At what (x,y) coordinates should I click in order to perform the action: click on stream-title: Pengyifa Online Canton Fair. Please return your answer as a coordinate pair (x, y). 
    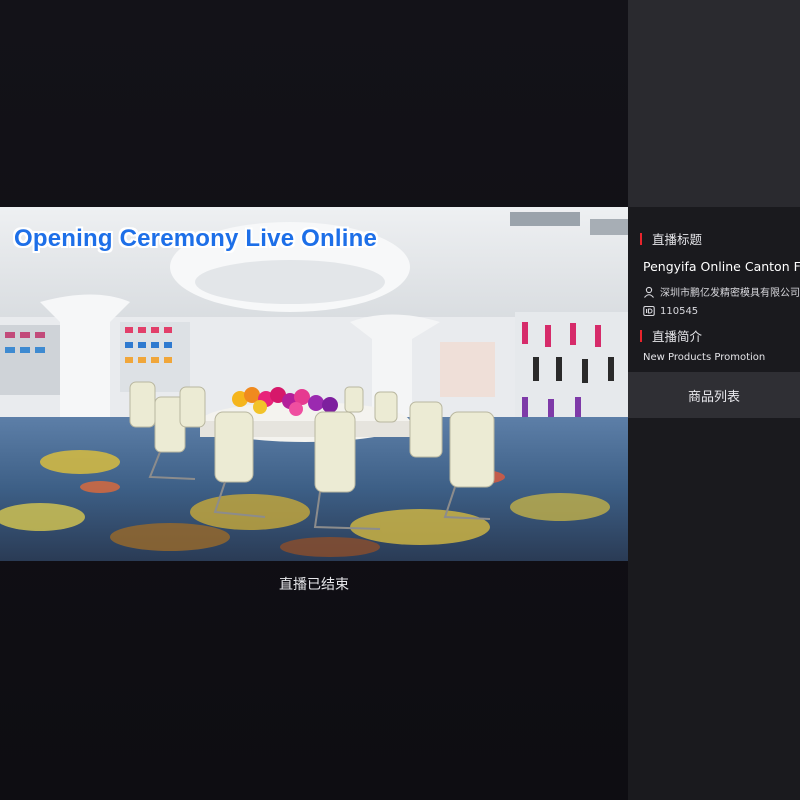
    Looking at the image, I should click on (721, 266).